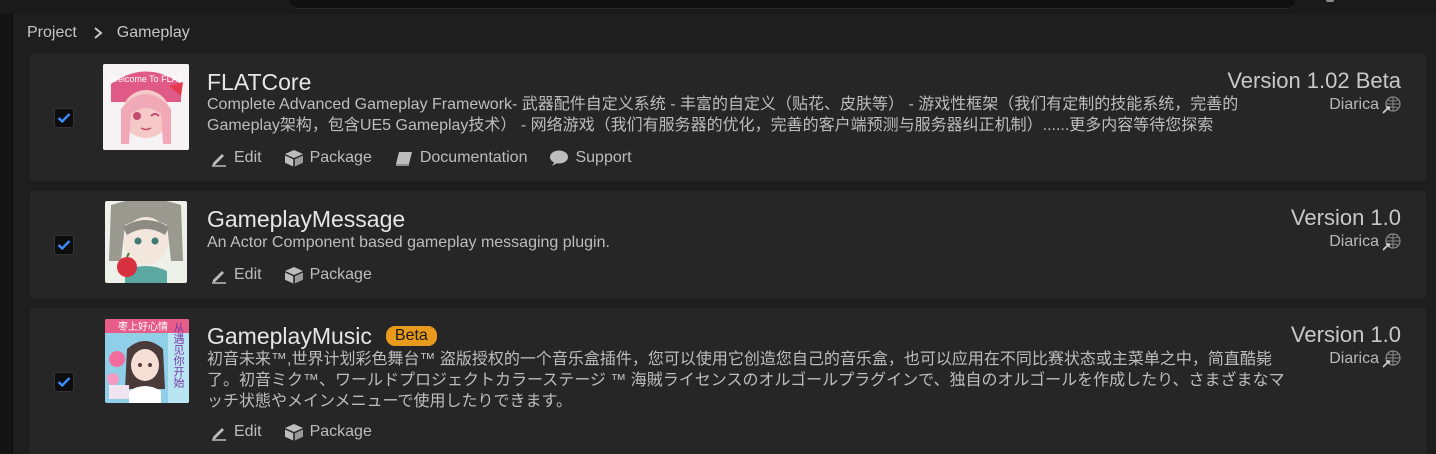 This screenshot has height=454, width=1436. What do you see at coordinates (178, 355) in the screenshot?
I see `thumbnail-caption-side: 从遇见你开始` at bounding box center [178, 355].